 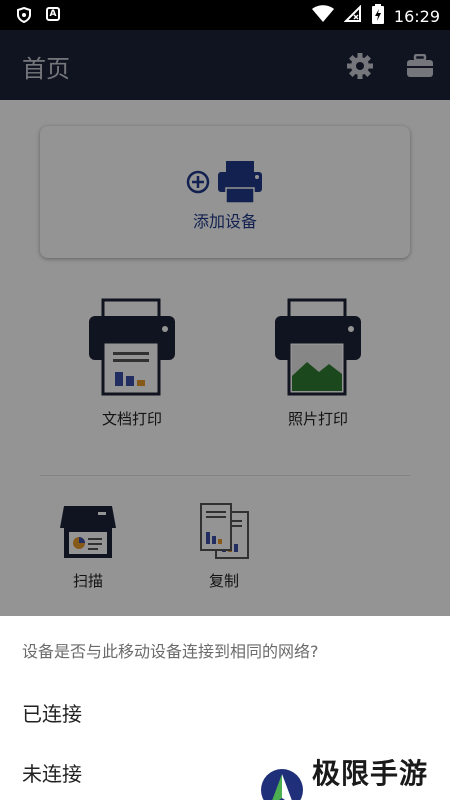 What do you see at coordinates (170, 651) in the screenshot?
I see `network-question: 设备是否与此移动设备连接到相同的网络?` at bounding box center [170, 651].